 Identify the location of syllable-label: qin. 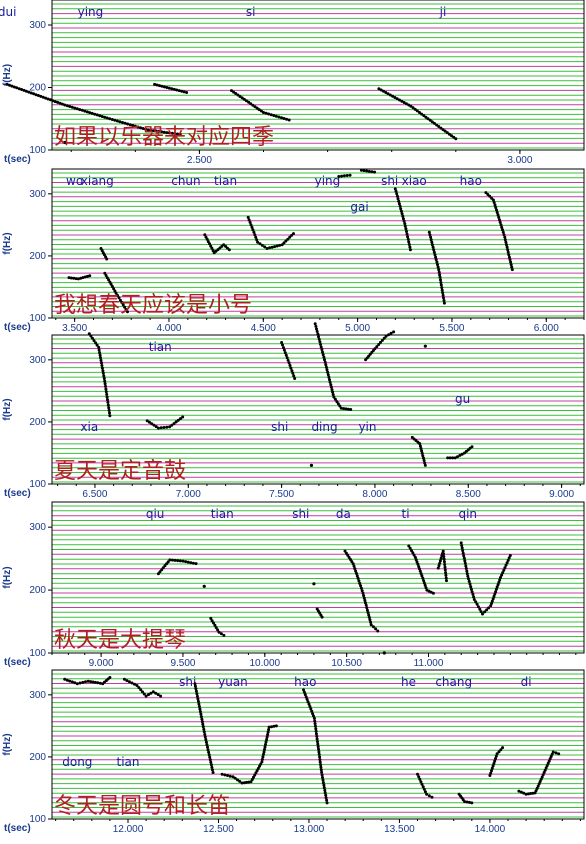
(467, 514).